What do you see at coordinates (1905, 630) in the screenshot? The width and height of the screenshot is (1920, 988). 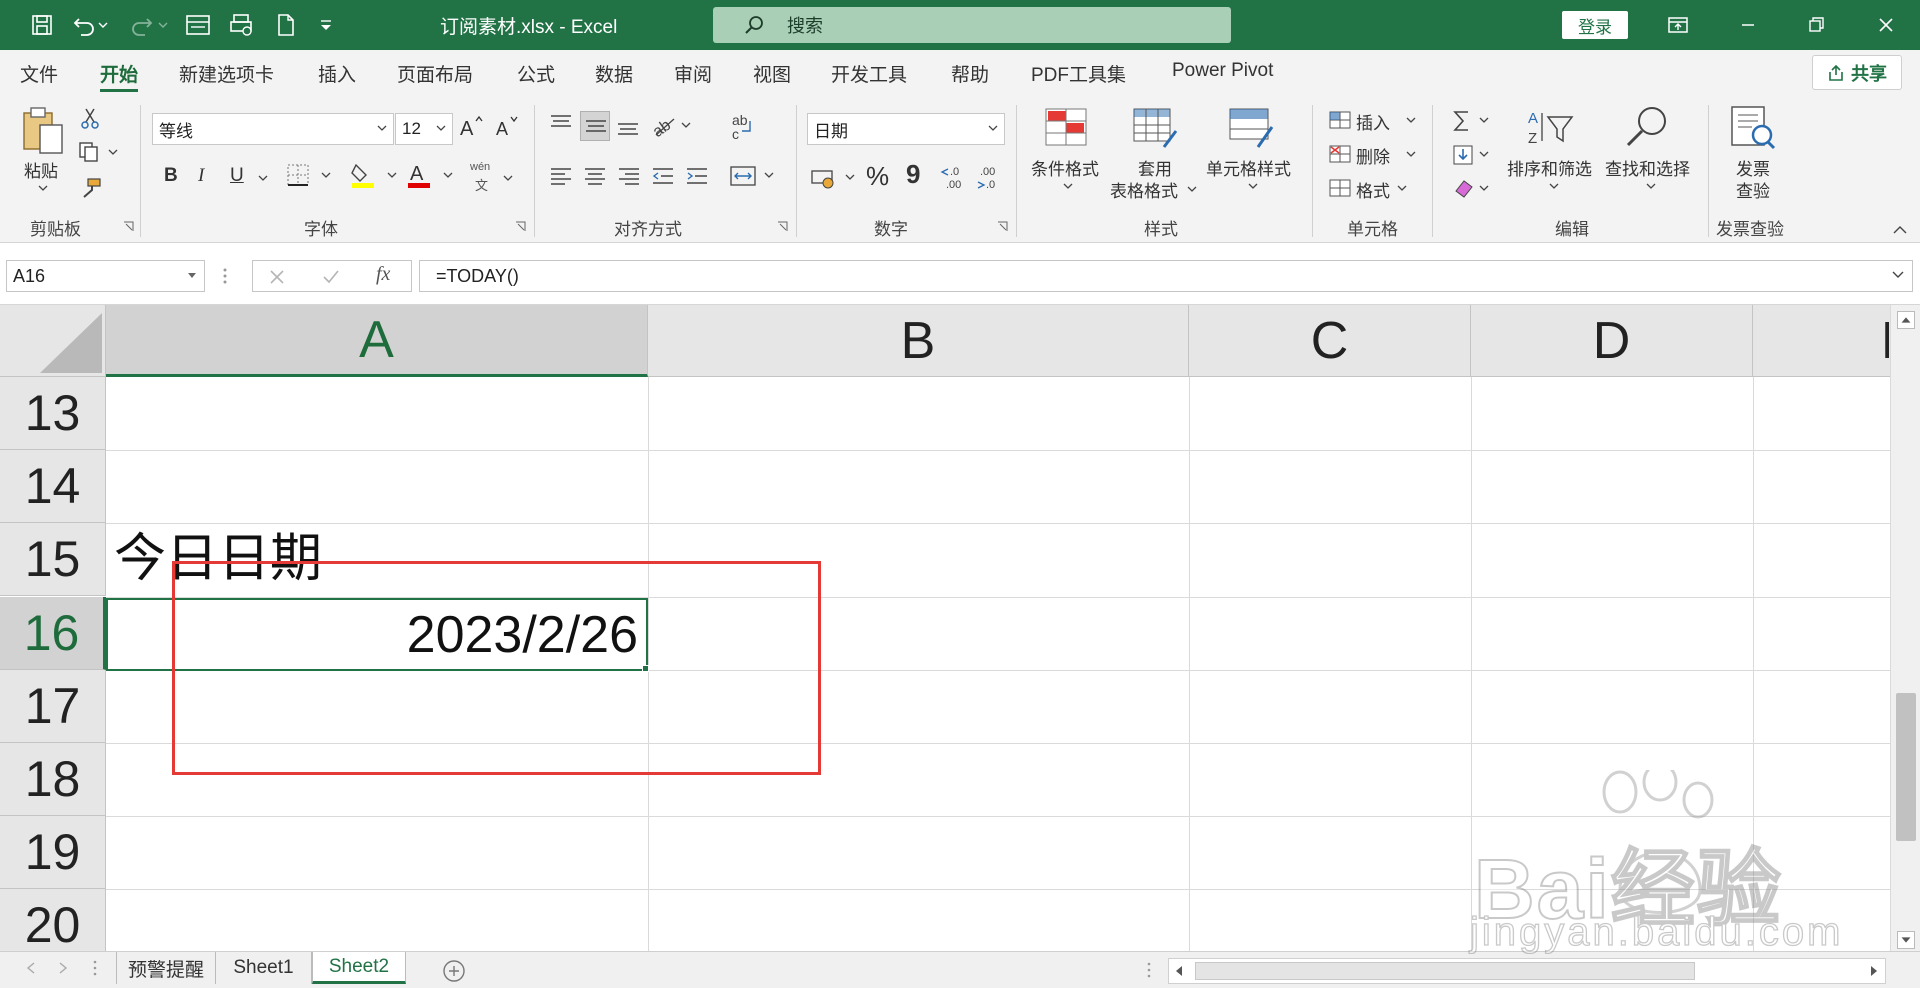 I see `vertical-scrollbar` at bounding box center [1905, 630].